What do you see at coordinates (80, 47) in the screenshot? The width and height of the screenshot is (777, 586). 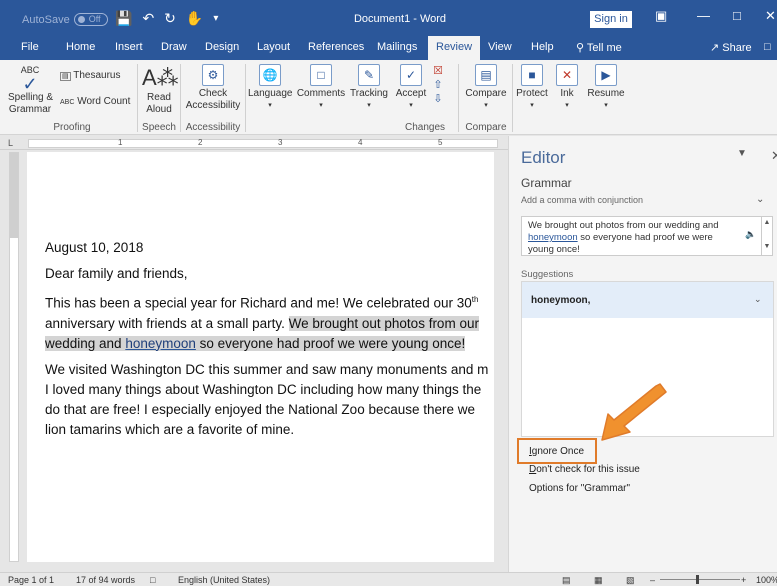 I see `tab-home: Home` at bounding box center [80, 47].